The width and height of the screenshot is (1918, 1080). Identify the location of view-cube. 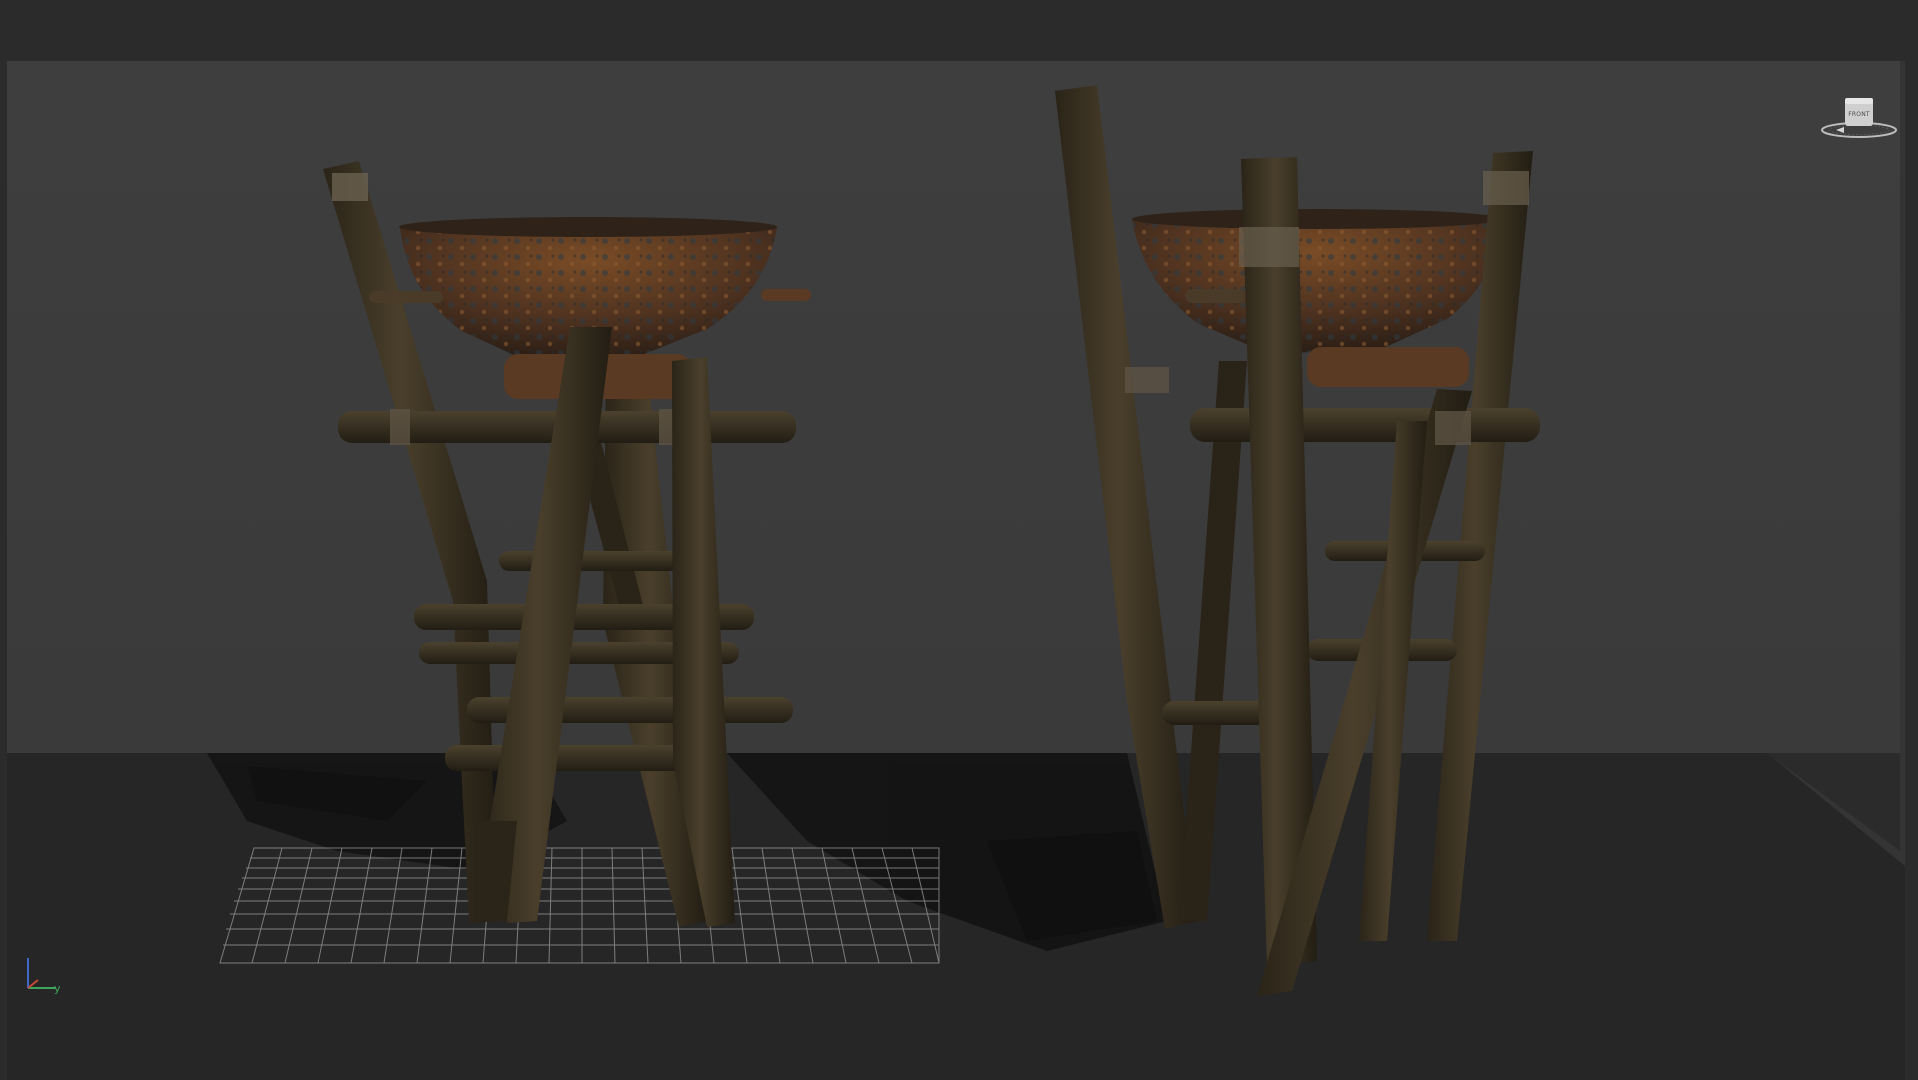
(1859, 118).